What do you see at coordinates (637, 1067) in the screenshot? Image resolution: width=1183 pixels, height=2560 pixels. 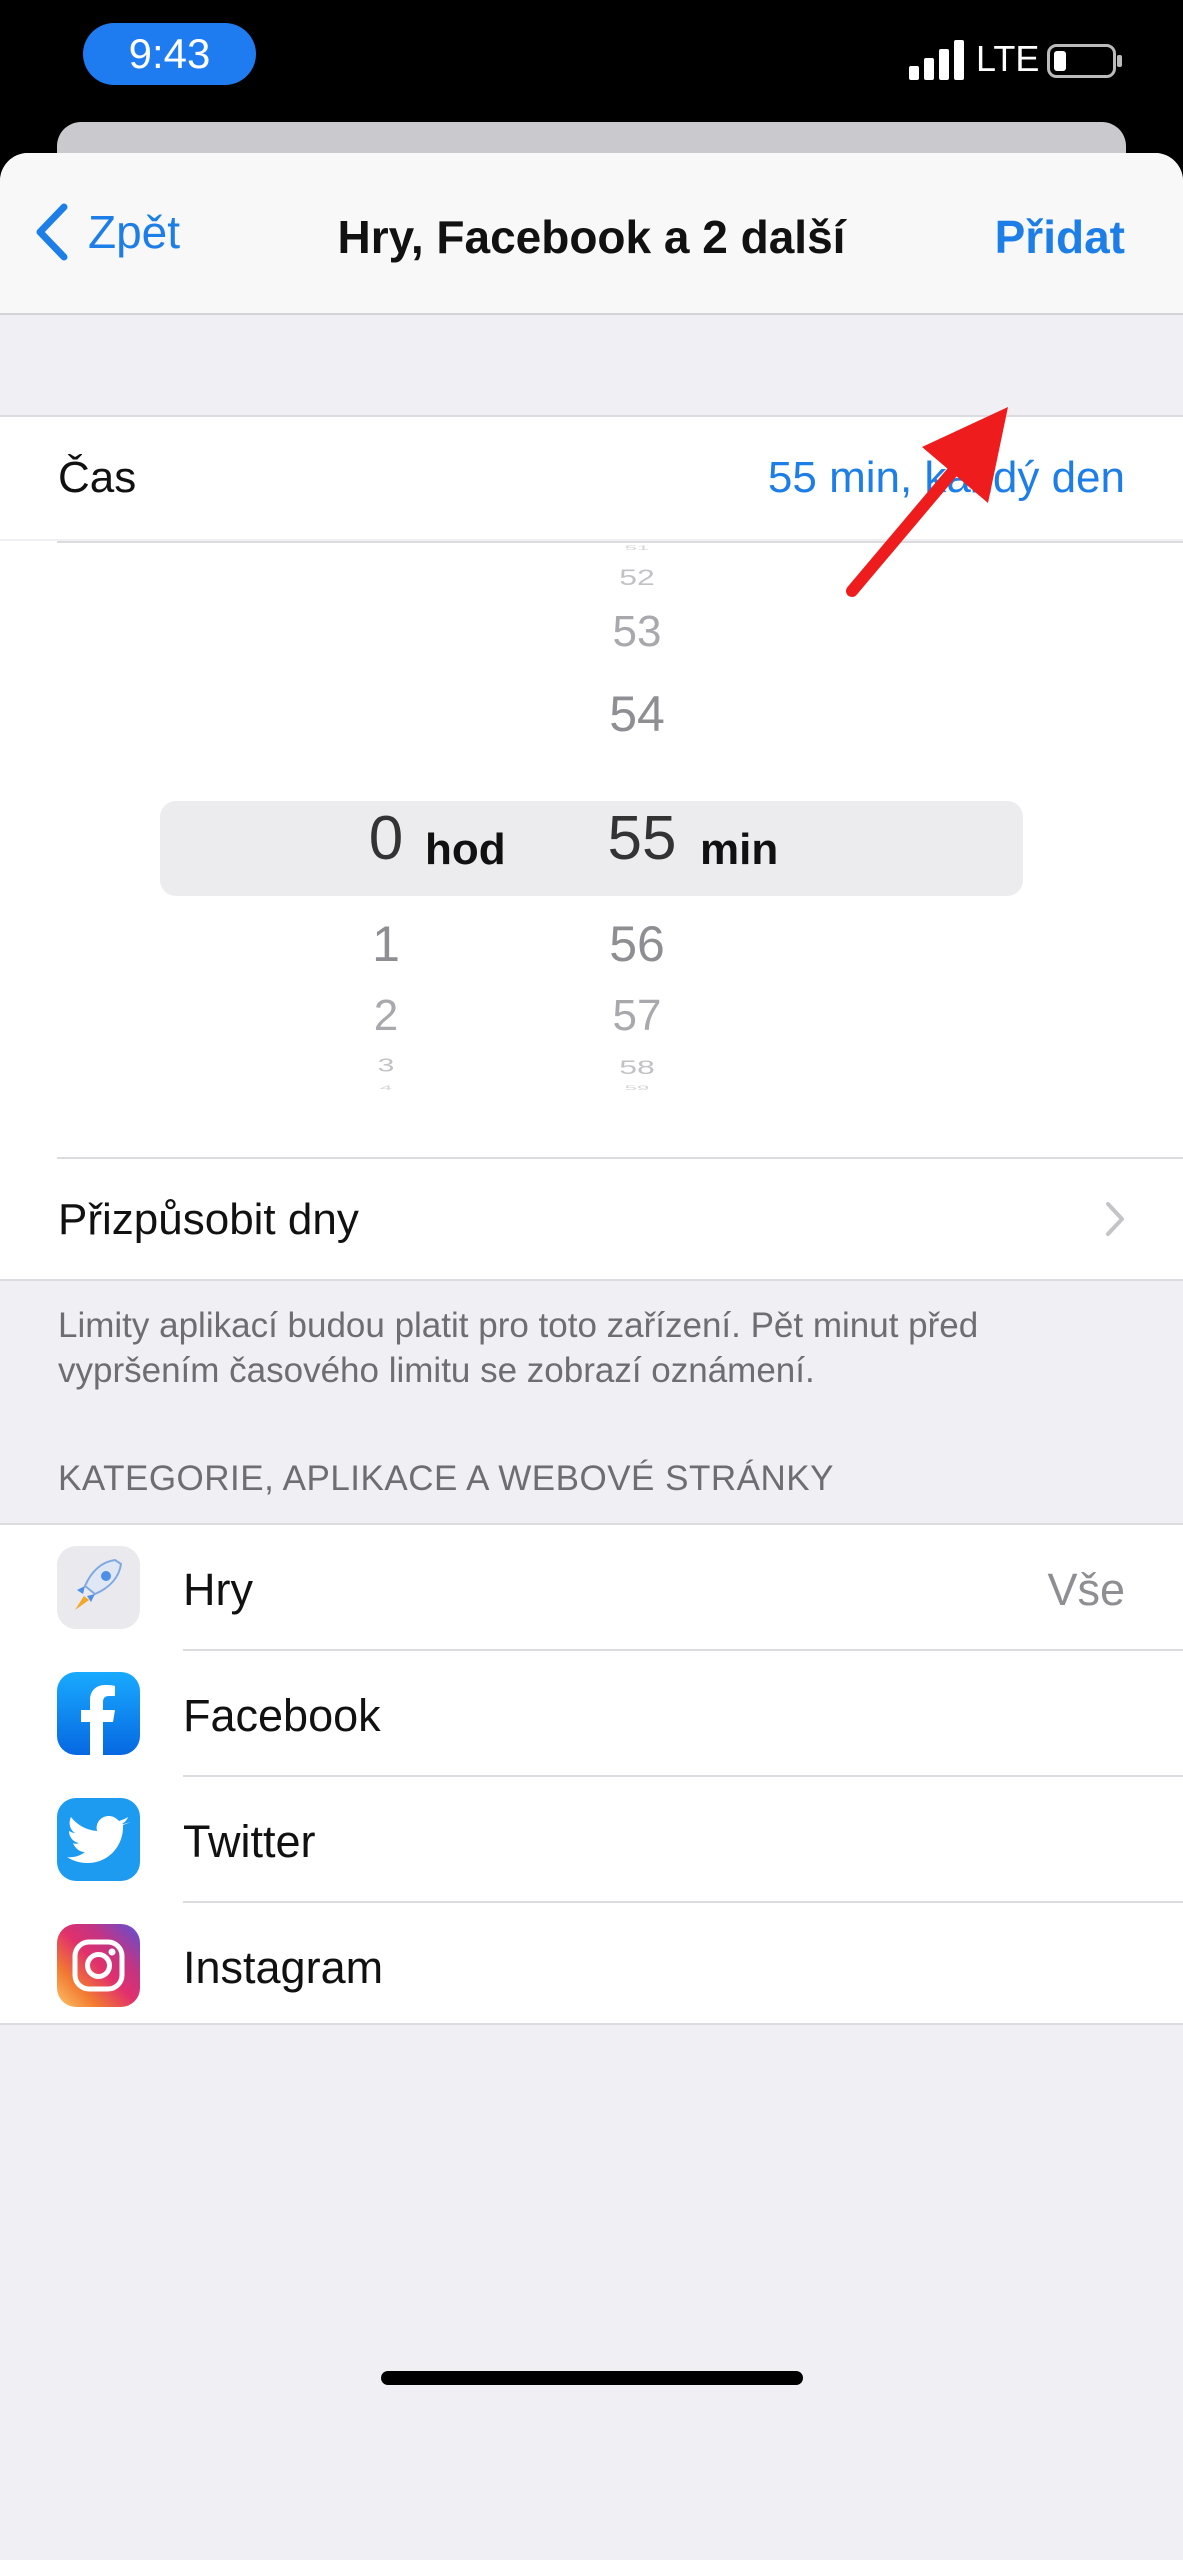 I see `minute-option: 58` at bounding box center [637, 1067].